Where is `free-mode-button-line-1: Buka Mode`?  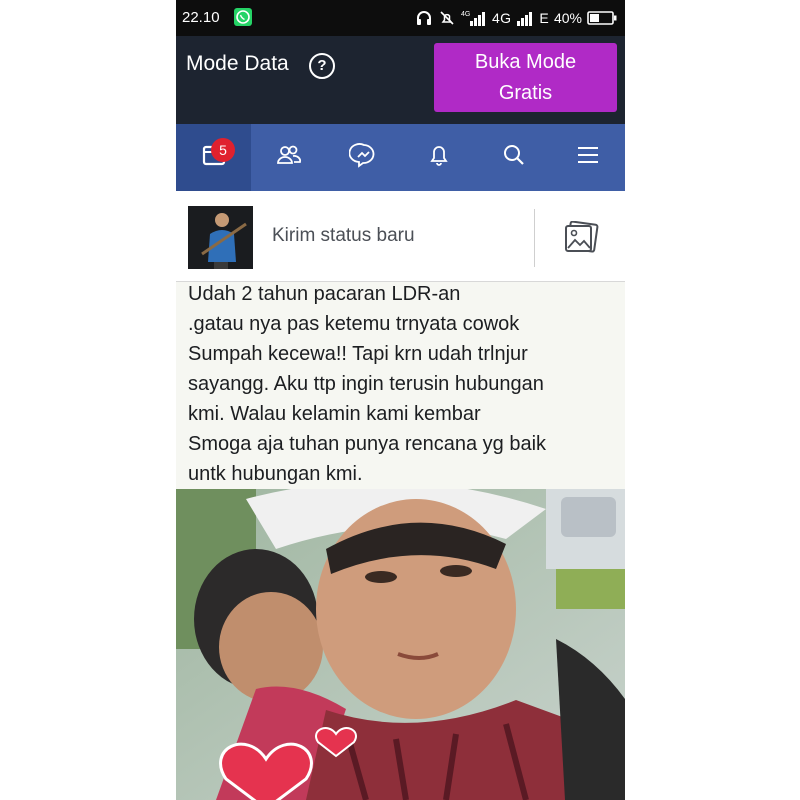
free-mode-button-line-1: Buka Mode is located at coordinates (525, 61).